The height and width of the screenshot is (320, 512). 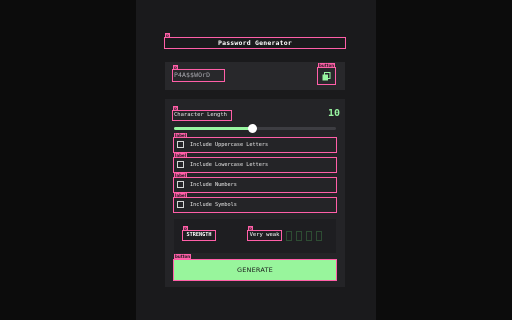 What do you see at coordinates (183, 256) in the screenshot?
I see `debug-tag-generate: button` at bounding box center [183, 256].